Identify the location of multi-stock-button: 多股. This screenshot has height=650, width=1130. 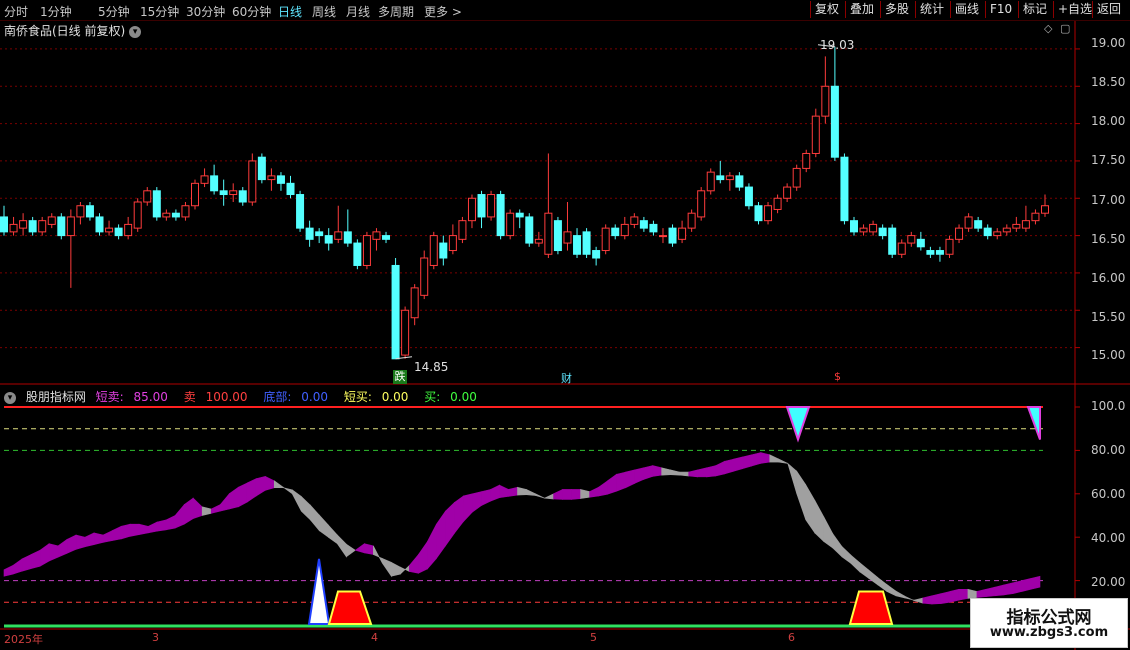
(896, 9).